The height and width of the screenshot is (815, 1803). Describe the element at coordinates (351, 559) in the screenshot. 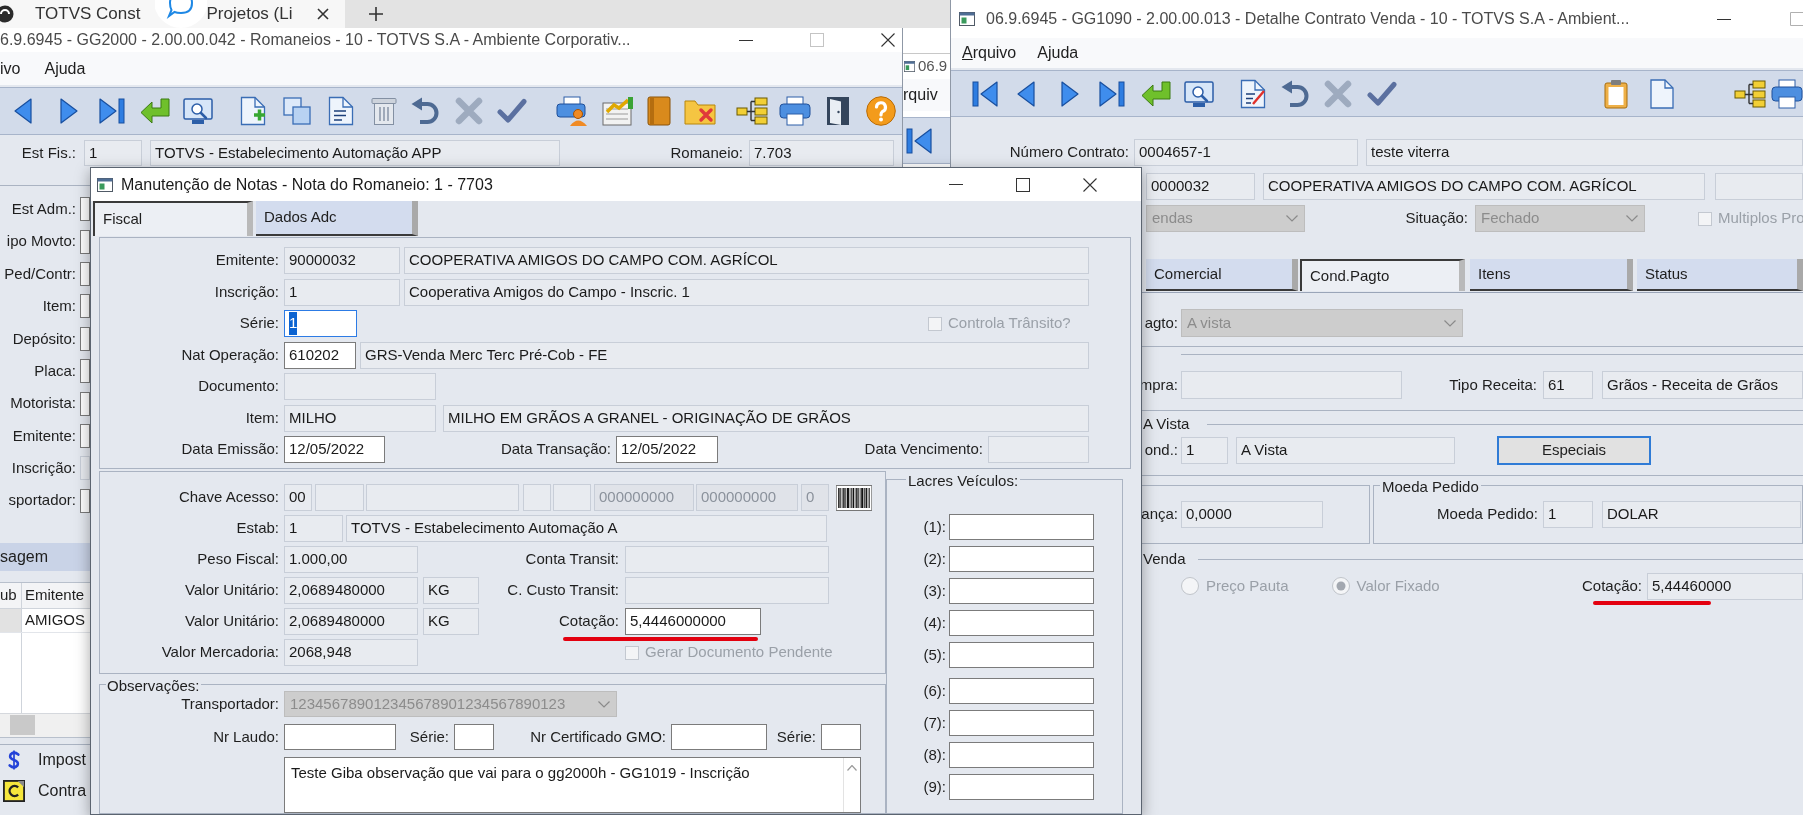

I see `text-field: 1.000,00` at that location.